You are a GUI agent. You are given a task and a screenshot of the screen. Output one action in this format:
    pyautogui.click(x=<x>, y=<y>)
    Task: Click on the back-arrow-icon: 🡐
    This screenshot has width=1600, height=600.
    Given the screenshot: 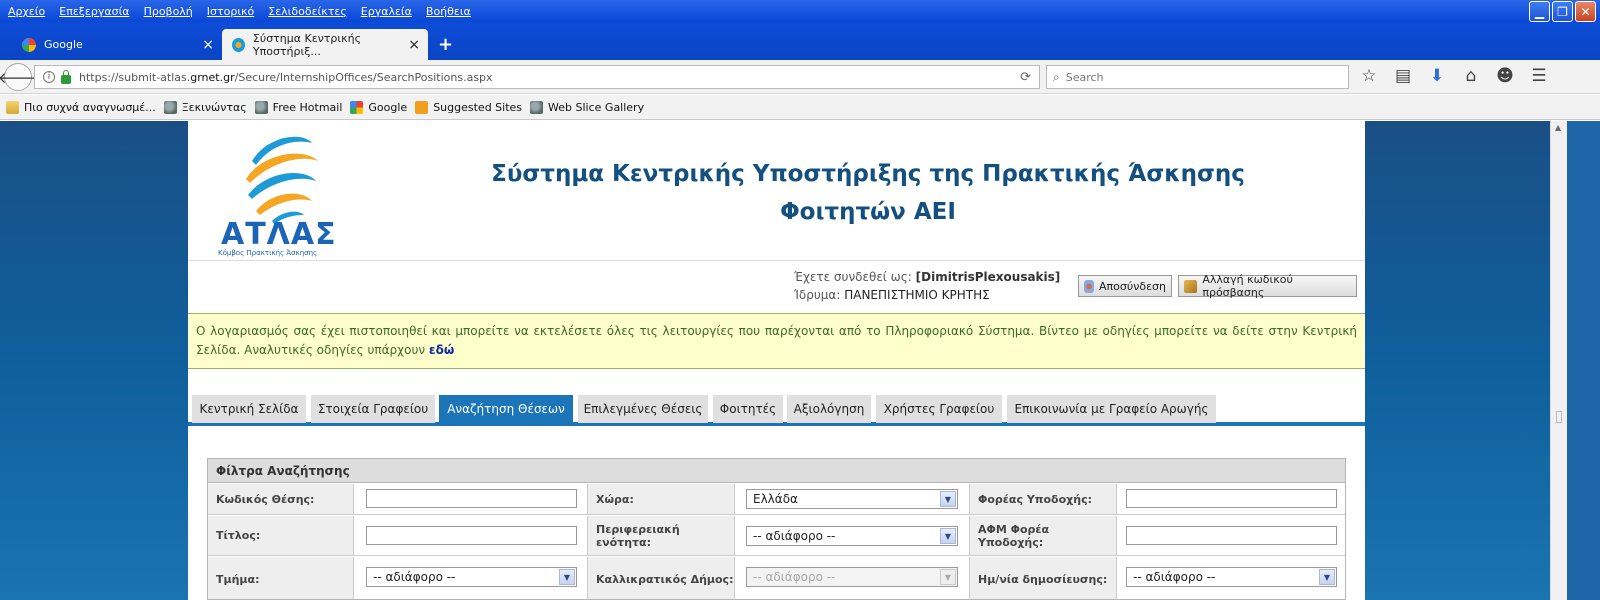 What is the action you would take?
    pyautogui.click(x=19, y=77)
    